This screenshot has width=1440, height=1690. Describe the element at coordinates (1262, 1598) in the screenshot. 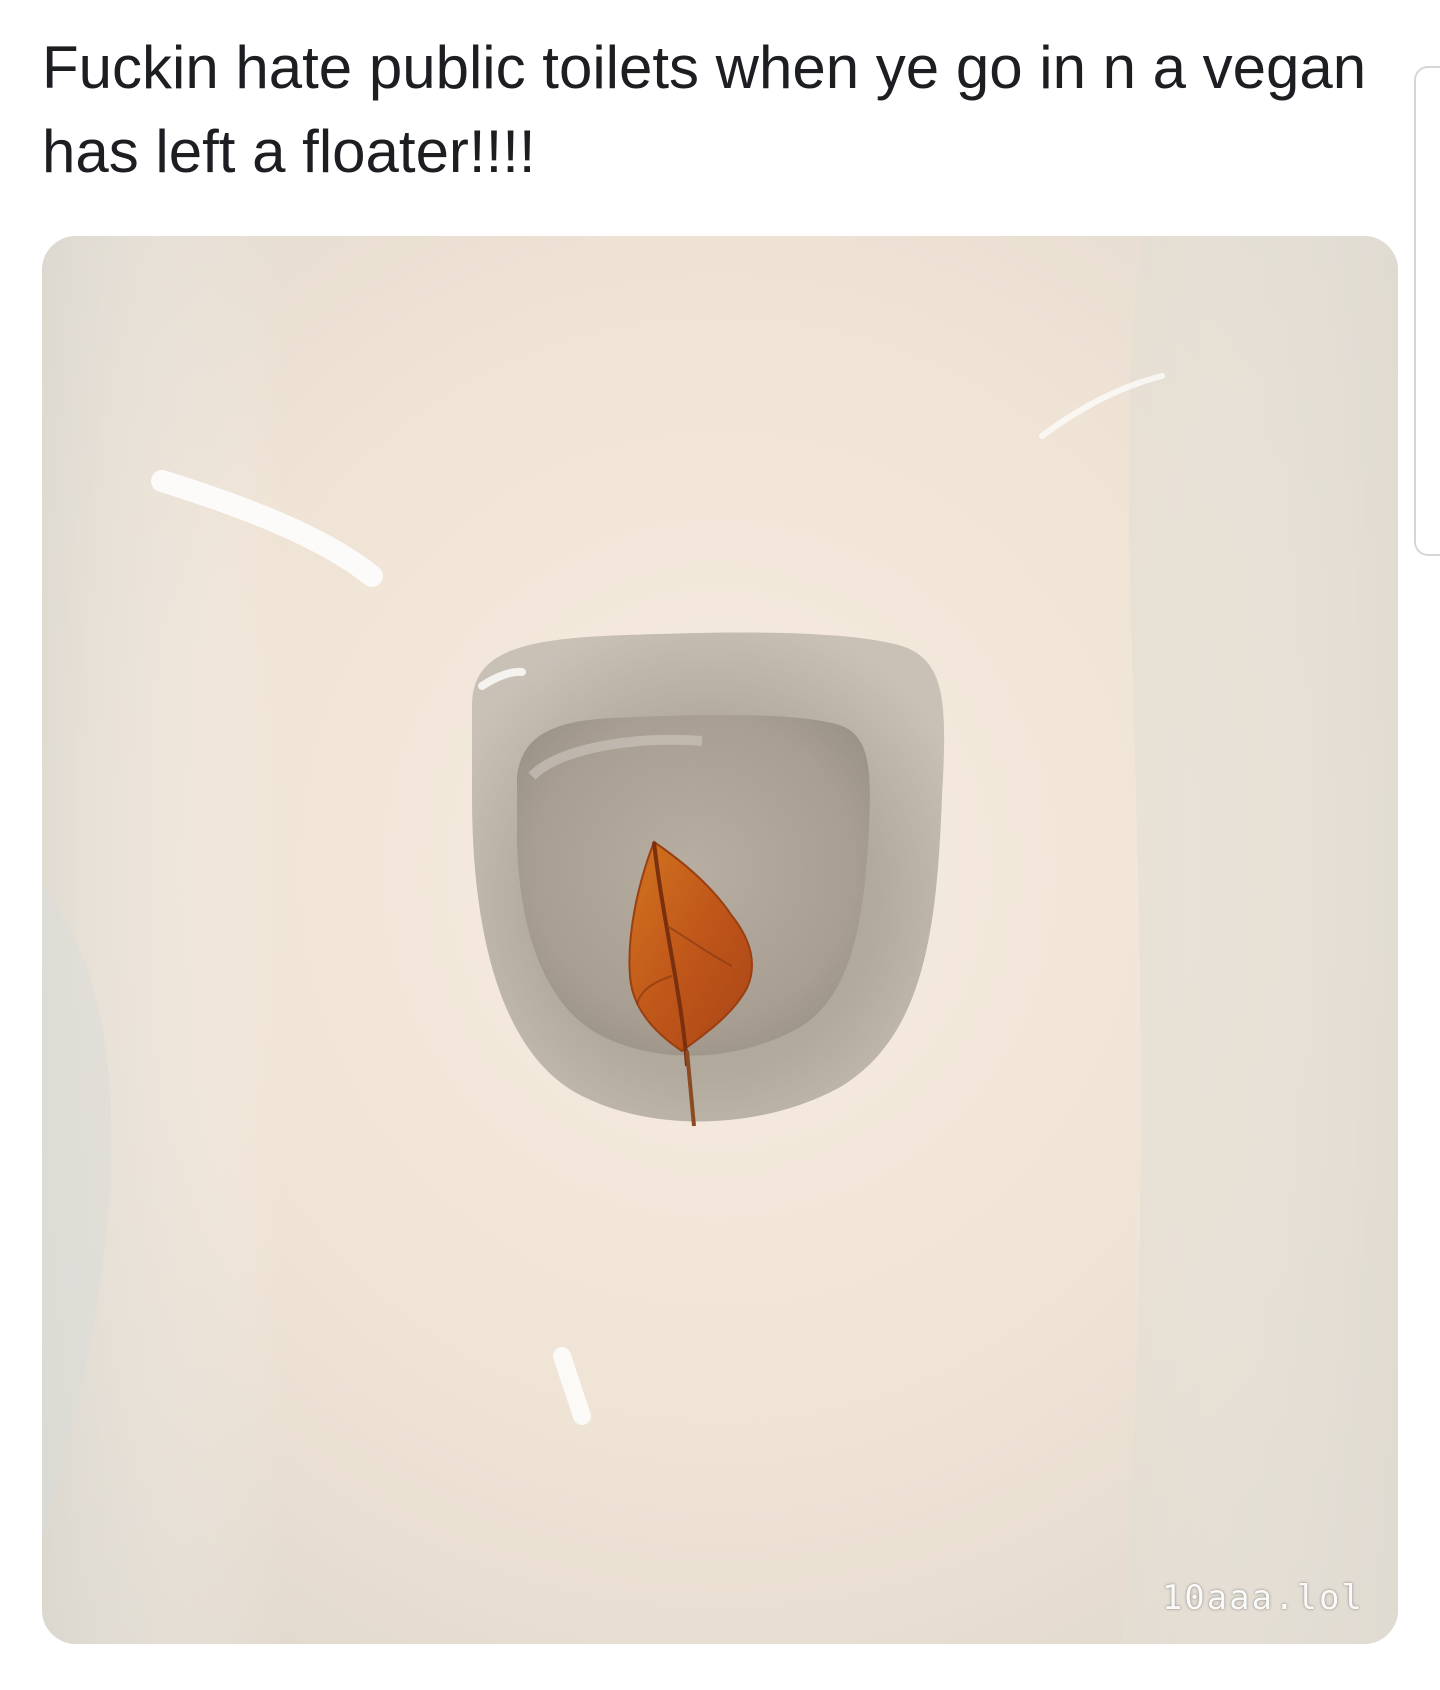

I see `watermark: 10aaa.lol` at that location.